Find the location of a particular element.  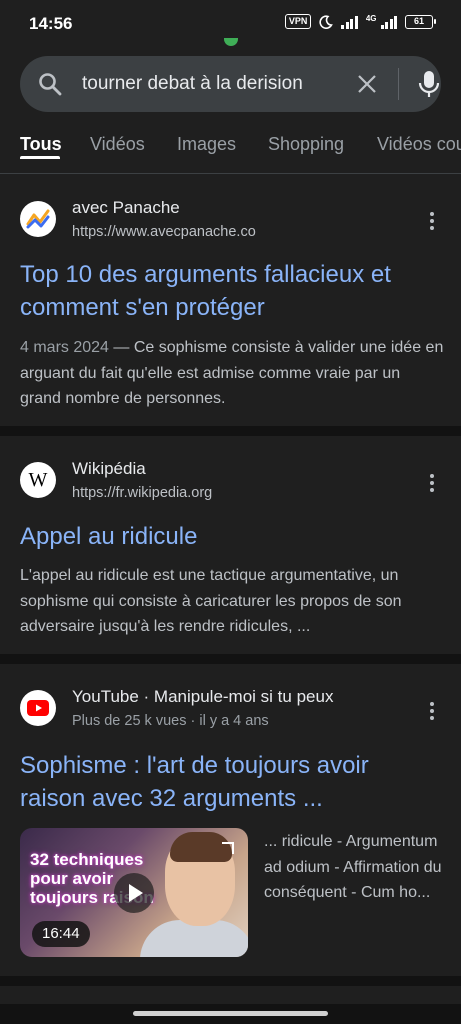

youtube-logo-icon is located at coordinates (38, 708).